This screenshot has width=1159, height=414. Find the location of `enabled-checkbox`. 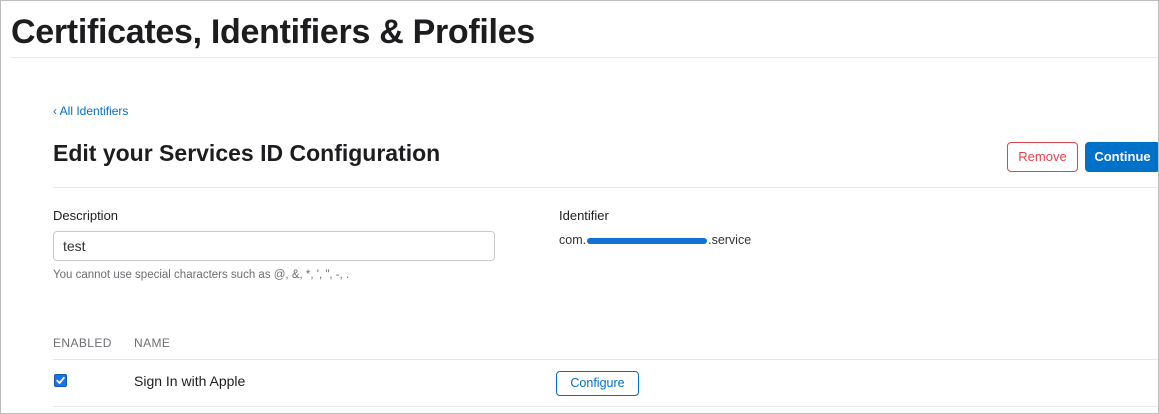

enabled-checkbox is located at coordinates (60, 380).